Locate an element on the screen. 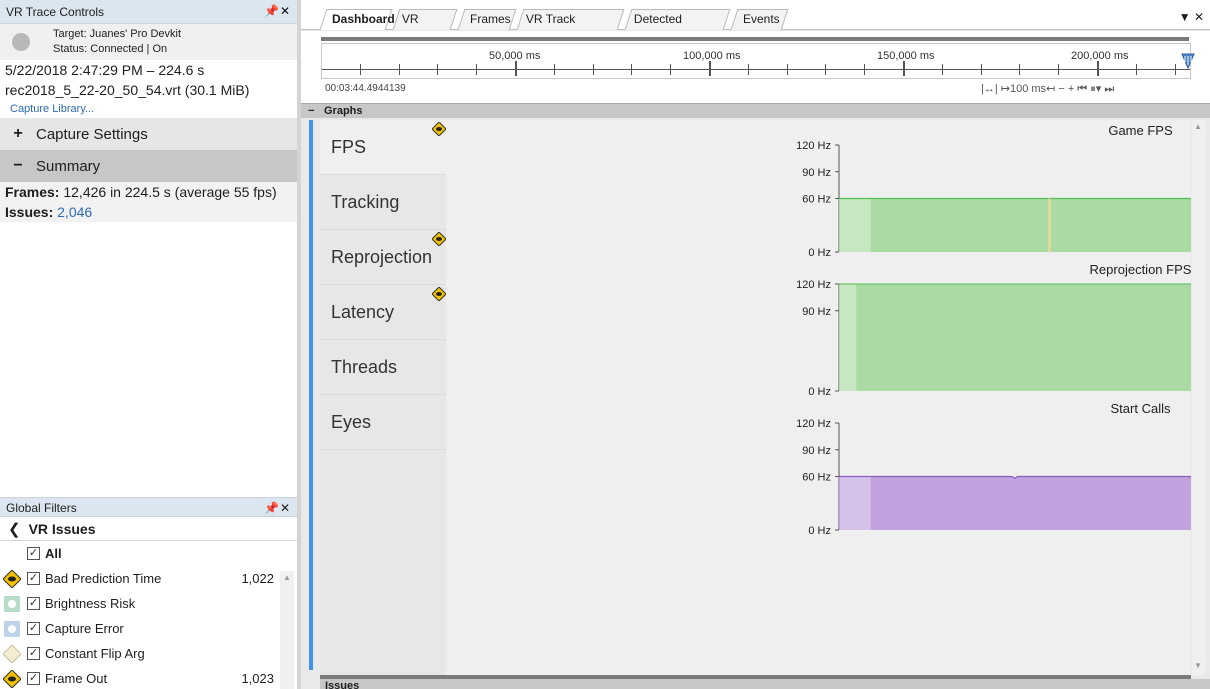  filter-count: 1,022 is located at coordinates (257, 578).